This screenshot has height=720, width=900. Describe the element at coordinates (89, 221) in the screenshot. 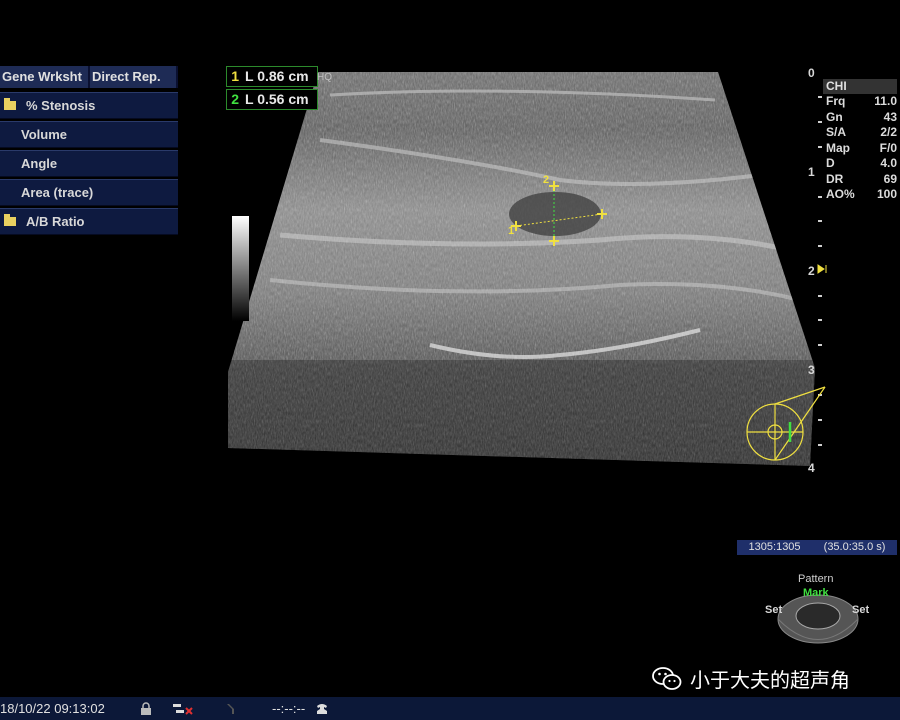

I see `menu-item-ab-ratio: A/B Ratio` at that location.